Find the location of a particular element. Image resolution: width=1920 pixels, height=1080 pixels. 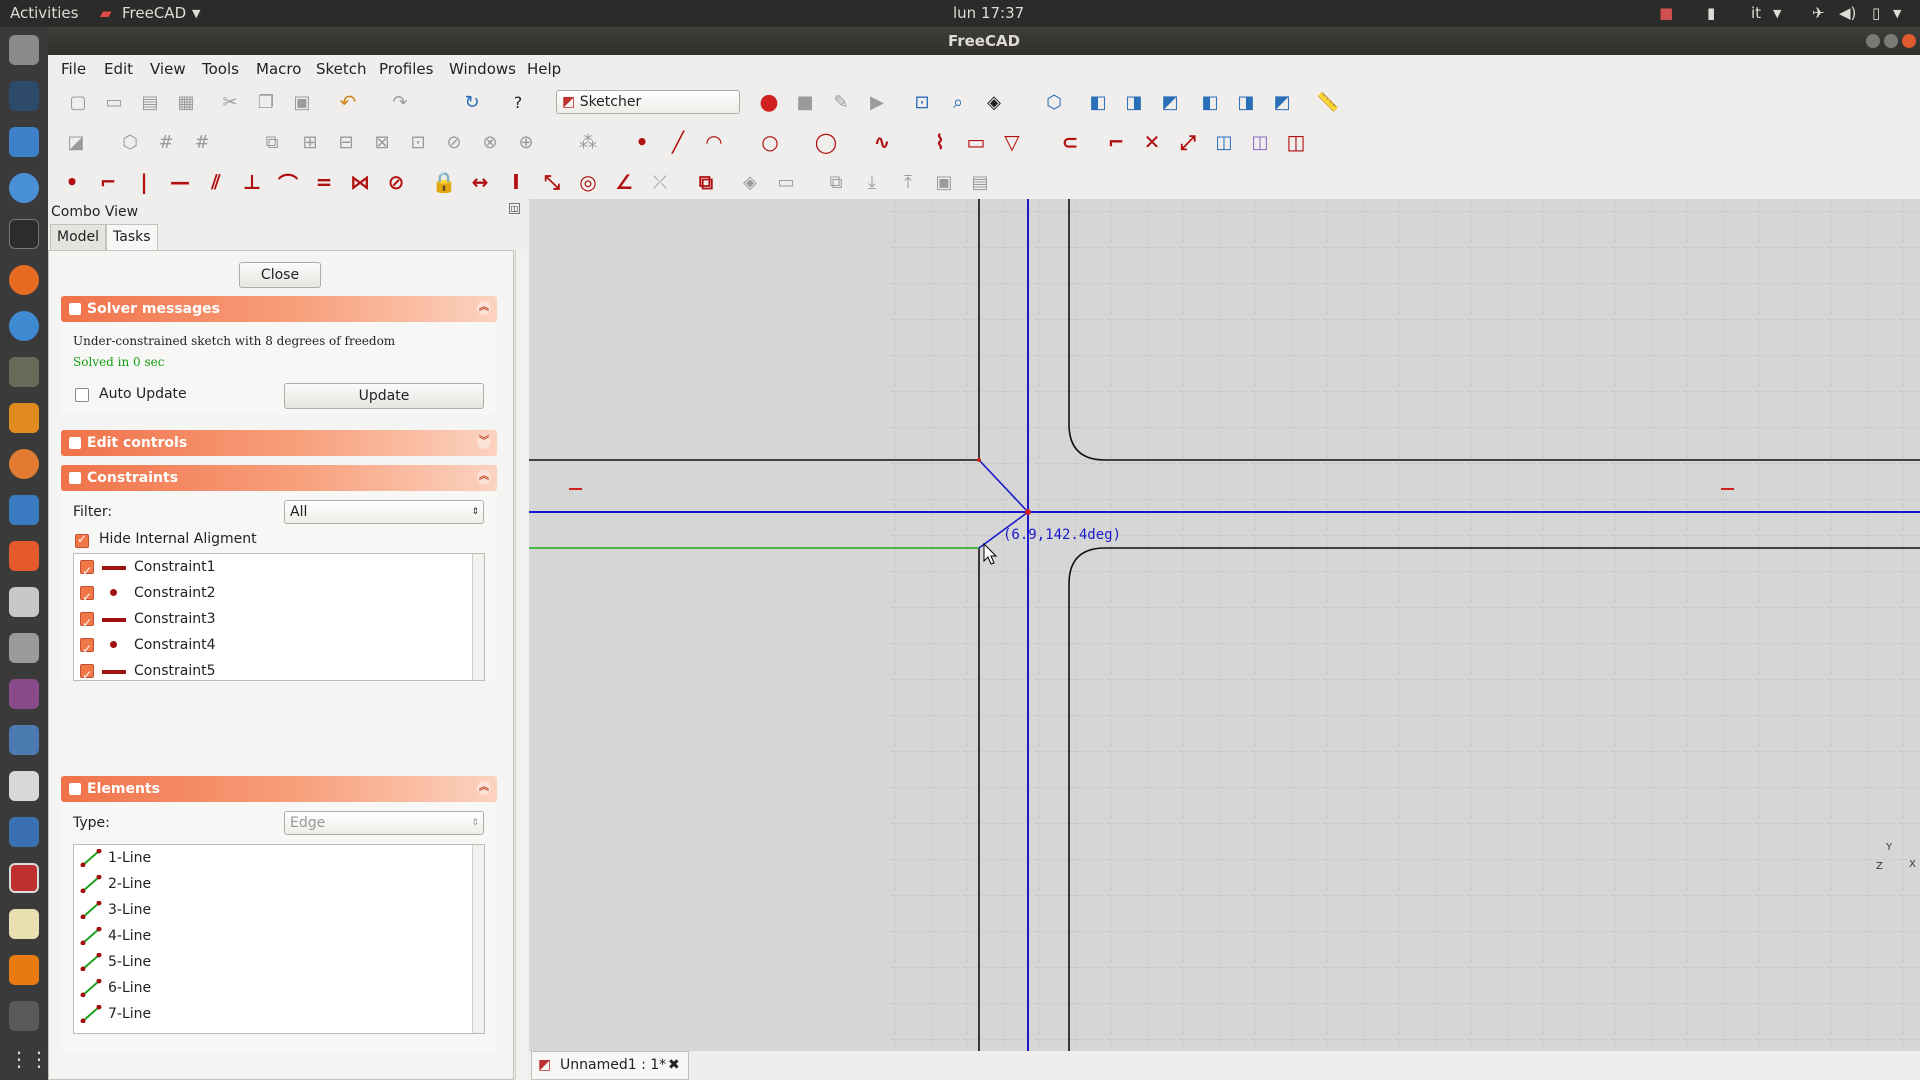

map-sketch-icon: ⬡ is located at coordinates (130, 142).